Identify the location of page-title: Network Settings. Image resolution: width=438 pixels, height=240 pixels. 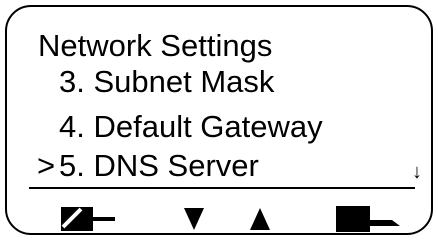
(155, 45).